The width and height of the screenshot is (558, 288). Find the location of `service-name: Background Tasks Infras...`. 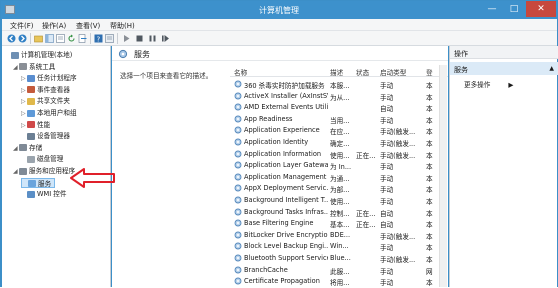

service-name: Background Tasks Infras... is located at coordinates (286, 211).